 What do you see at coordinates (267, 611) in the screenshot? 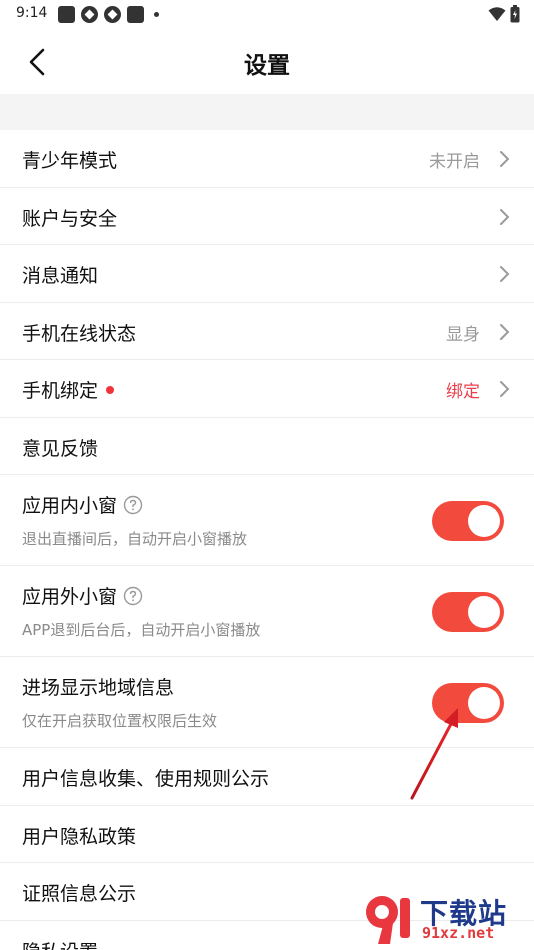
I see `row-out-app-mini-window: 应用外小窗 APP退到后台后，自动开启小窗播放` at bounding box center [267, 611].